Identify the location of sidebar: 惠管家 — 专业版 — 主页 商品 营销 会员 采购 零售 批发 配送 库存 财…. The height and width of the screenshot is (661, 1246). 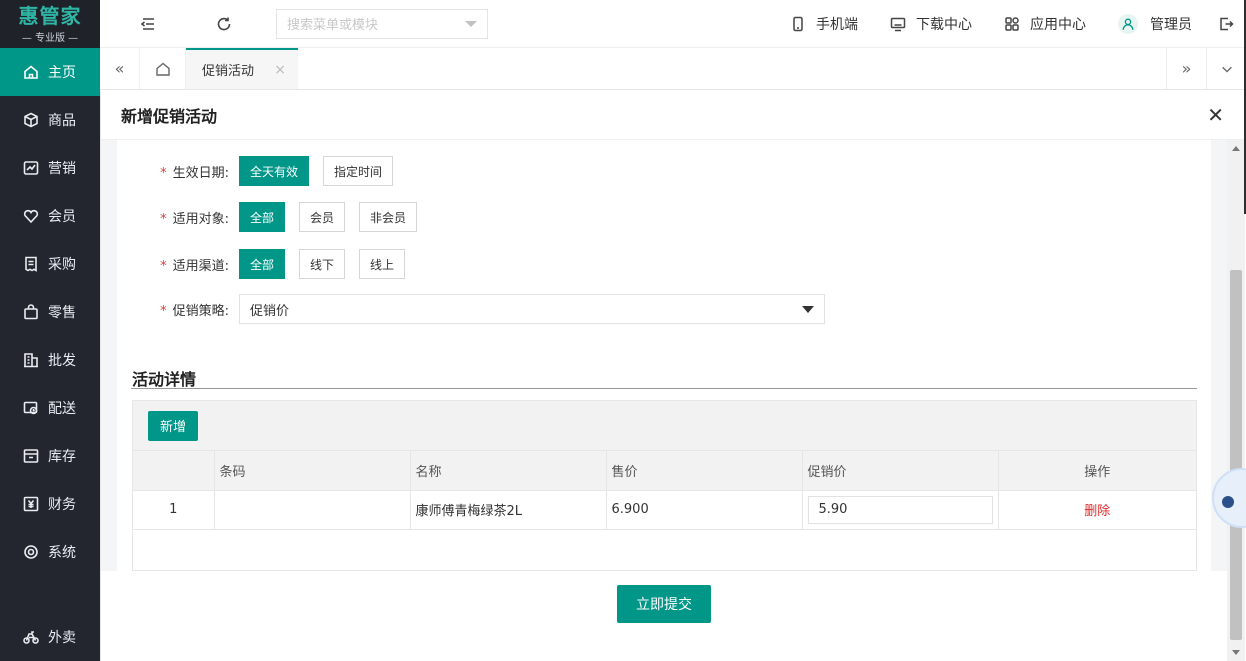
(50, 330).